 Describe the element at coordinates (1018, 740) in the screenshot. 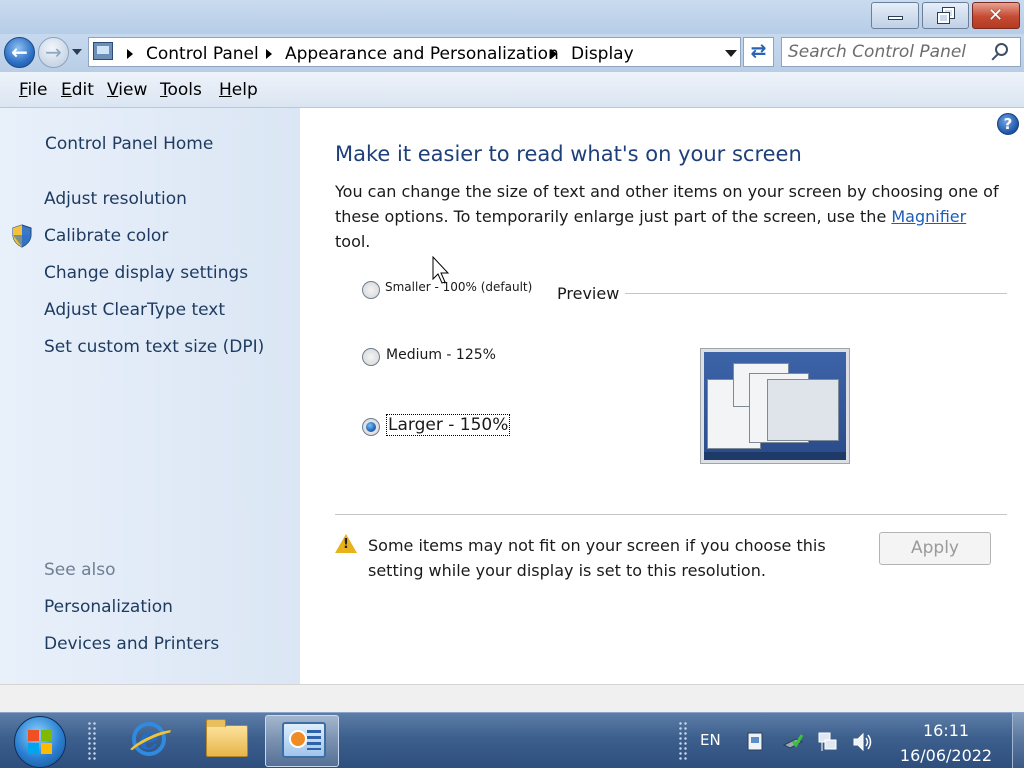

I see `show-desktop-button` at that location.